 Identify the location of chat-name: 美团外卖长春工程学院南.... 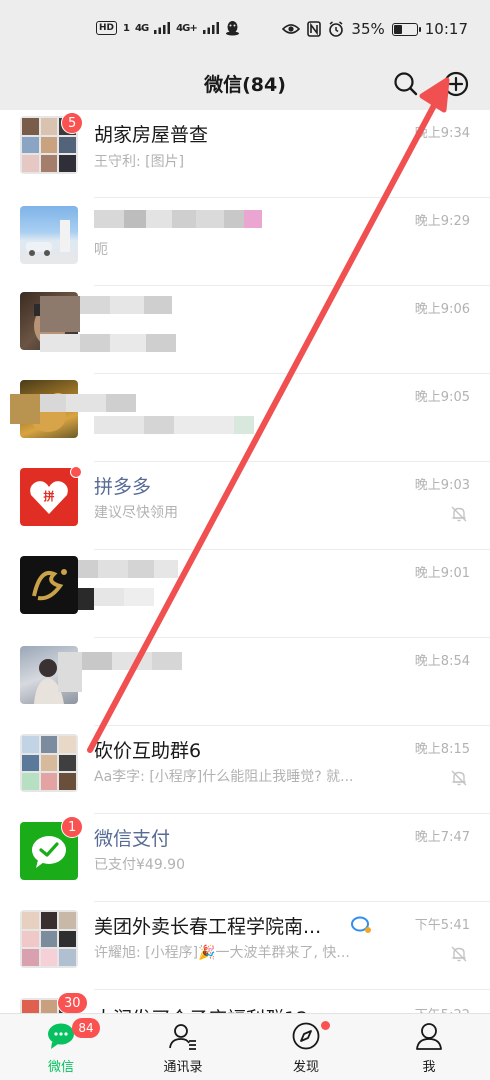
(208, 927).